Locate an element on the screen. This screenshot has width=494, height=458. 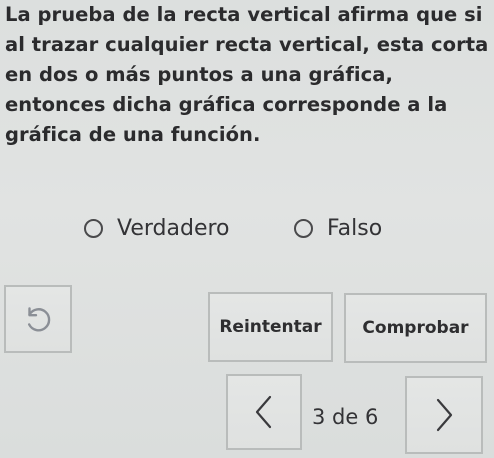
next-button is located at coordinates (444, 415).